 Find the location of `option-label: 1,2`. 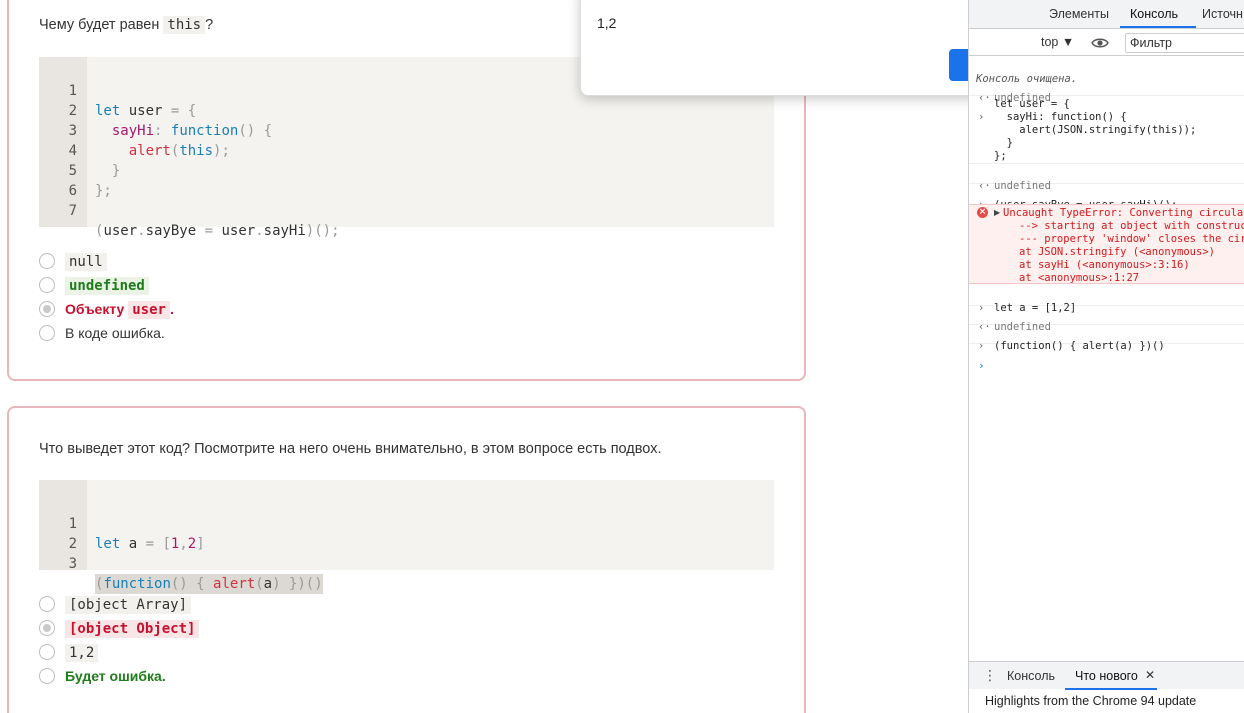

option-label: 1,2 is located at coordinates (82, 653).